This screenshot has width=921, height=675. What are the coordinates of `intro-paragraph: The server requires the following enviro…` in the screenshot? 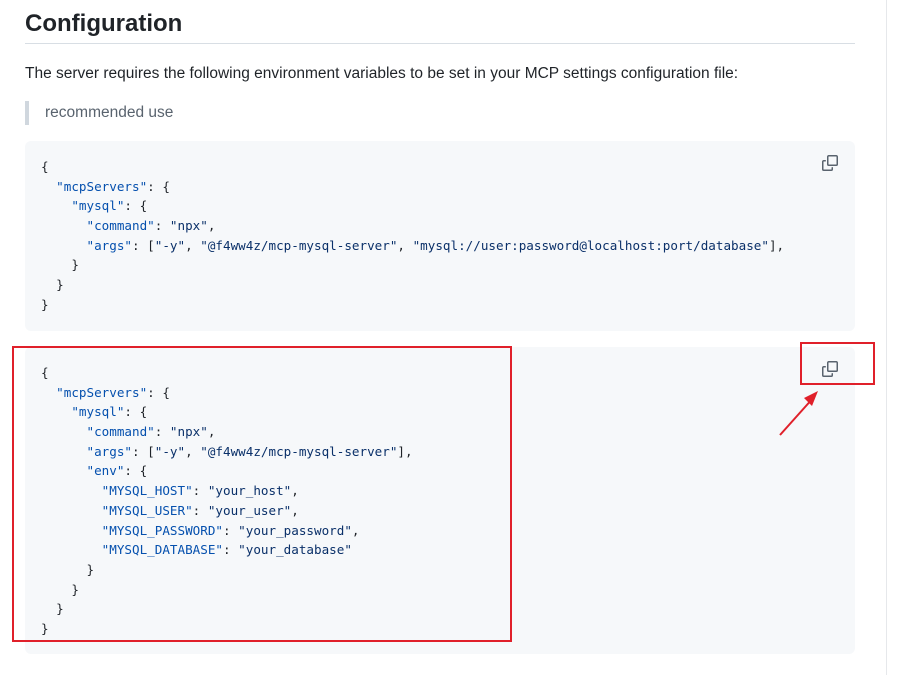 It's located at (382, 73).